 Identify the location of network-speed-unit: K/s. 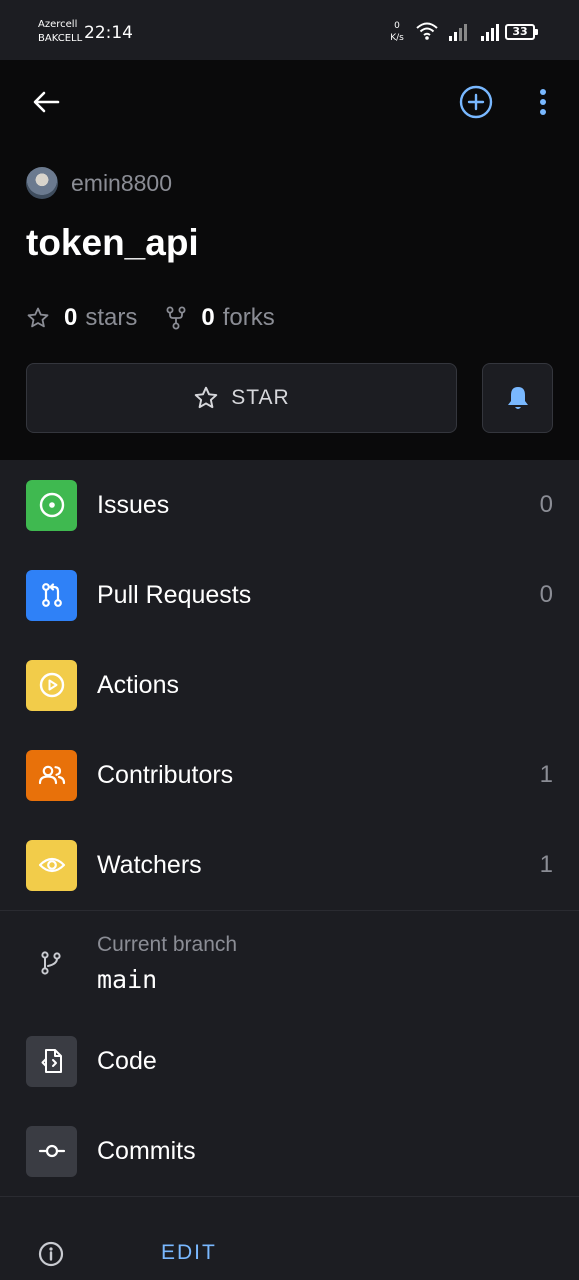
(397, 38).